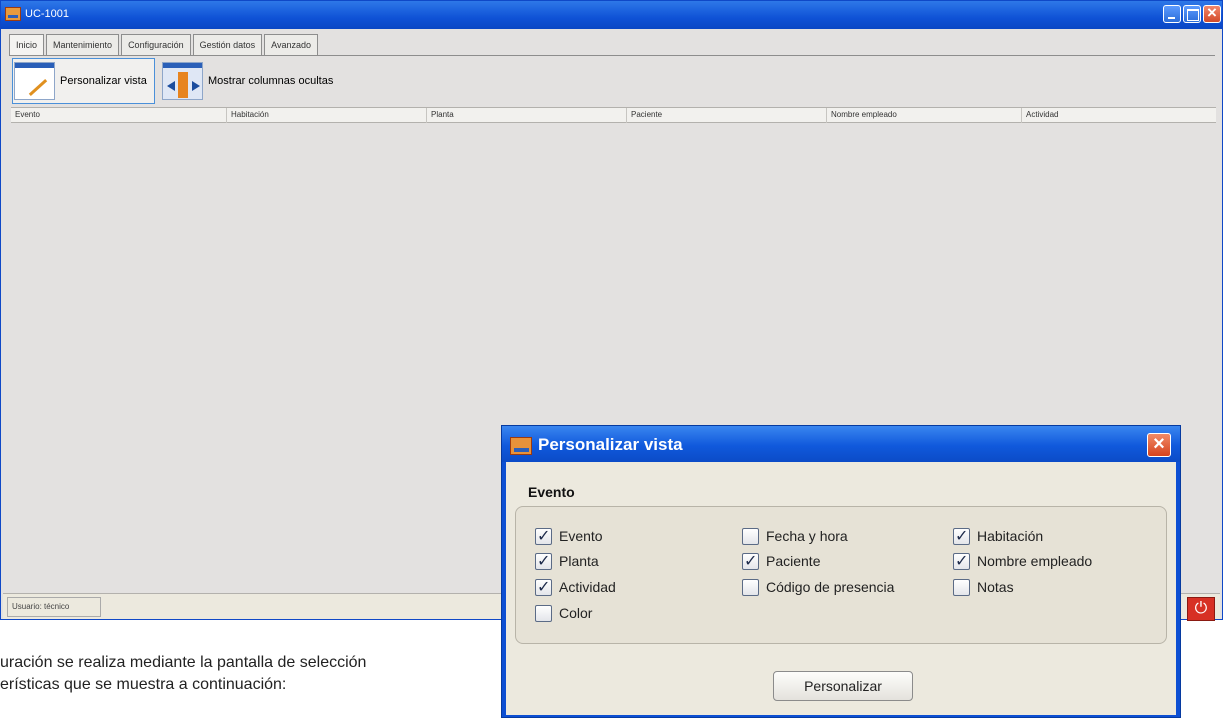 The height and width of the screenshot is (718, 1223). Describe the element at coordinates (579, 561) in the screenshot. I see `option-label: Planta` at that location.